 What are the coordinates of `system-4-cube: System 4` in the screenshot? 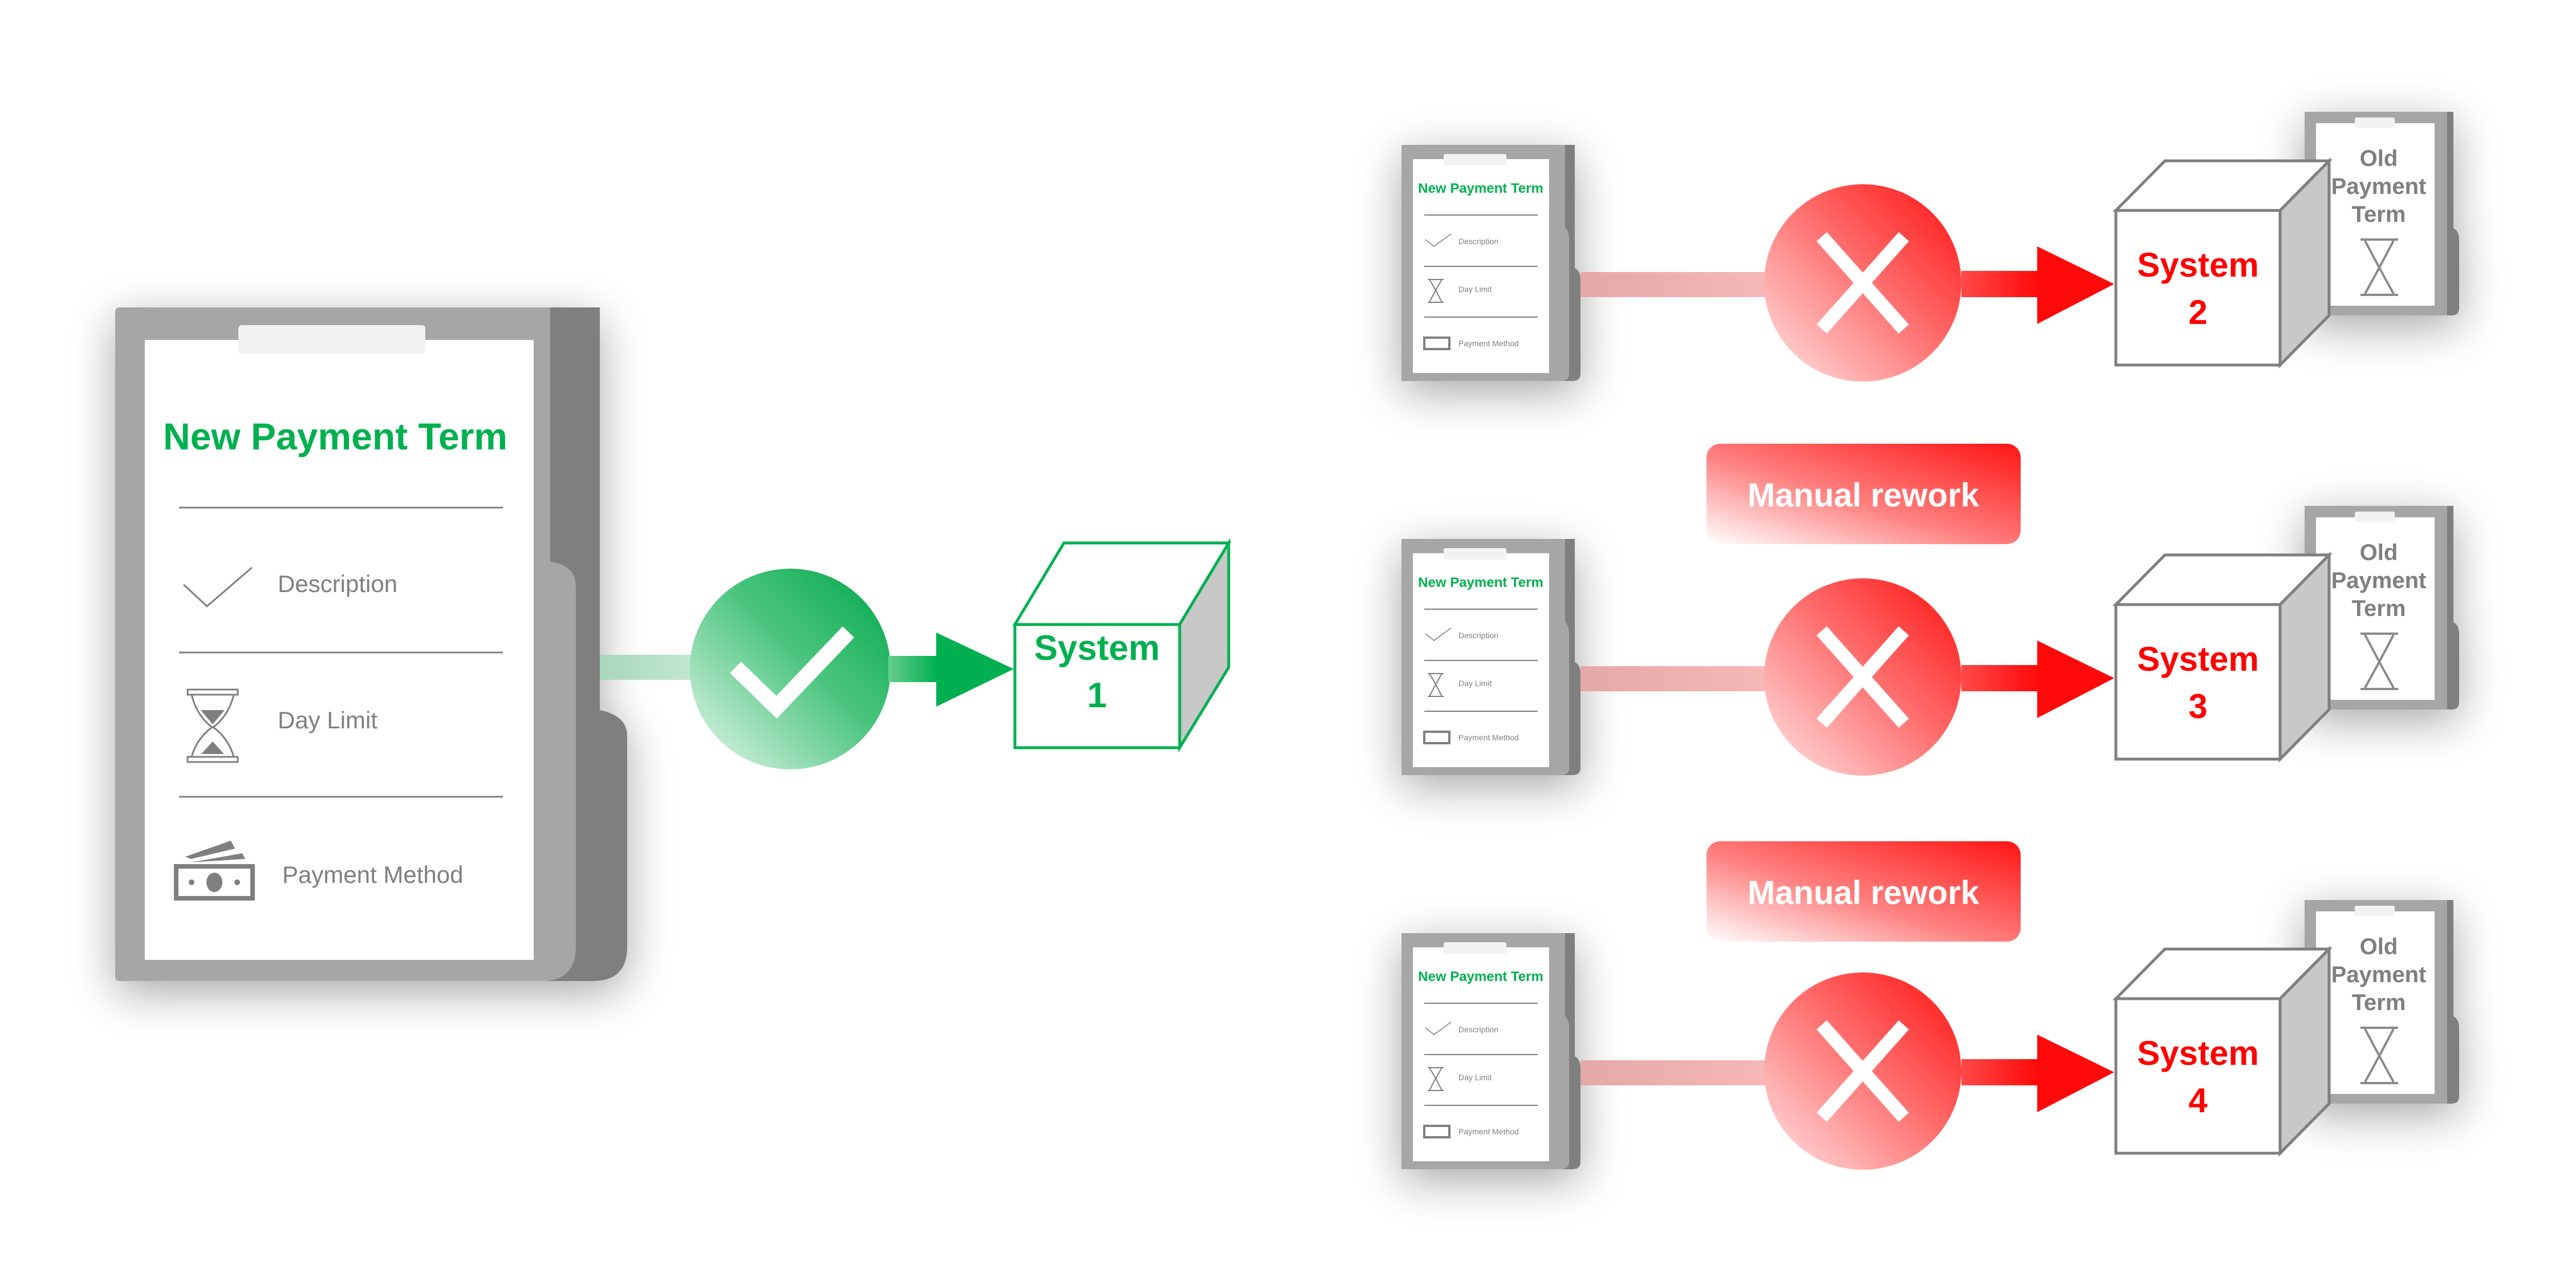 It's located at (2222, 1051).